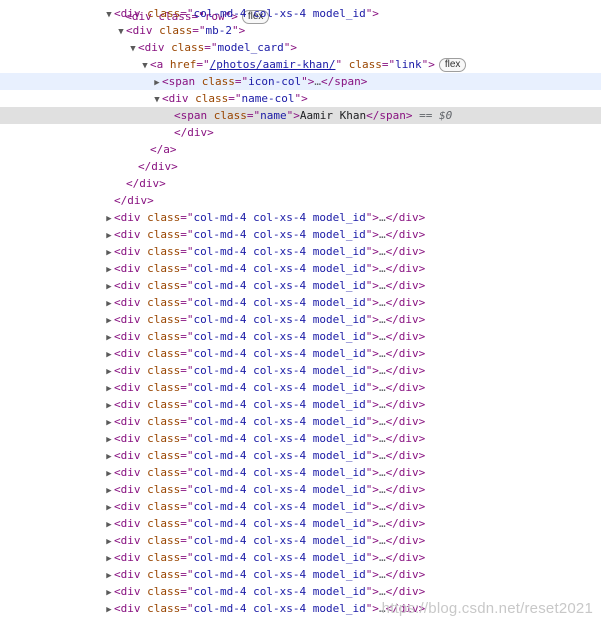 The image size is (601, 625). I want to click on name-col-close: </div>, so click(194, 132).